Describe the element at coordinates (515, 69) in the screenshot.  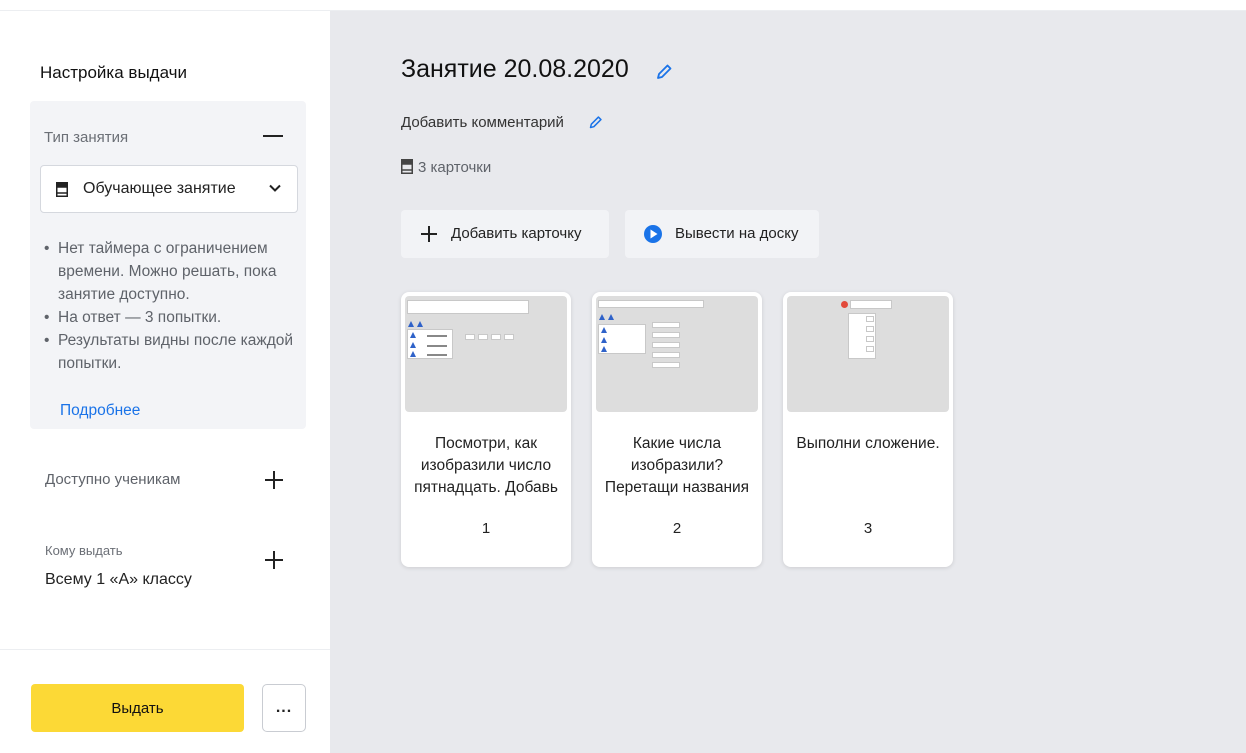
I see `lesson-title: Занятие 20.08.2020` at that location.